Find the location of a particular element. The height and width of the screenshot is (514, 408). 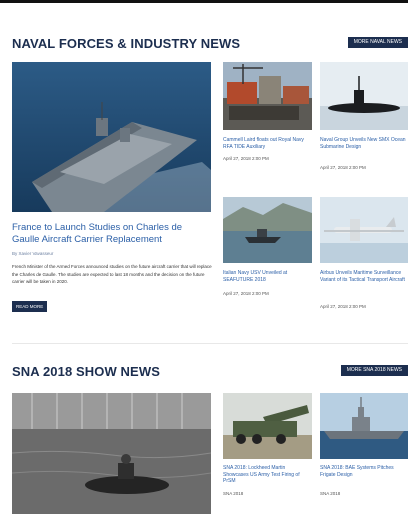

read-more-button: READ MORE is located at coordinates (30, 306).